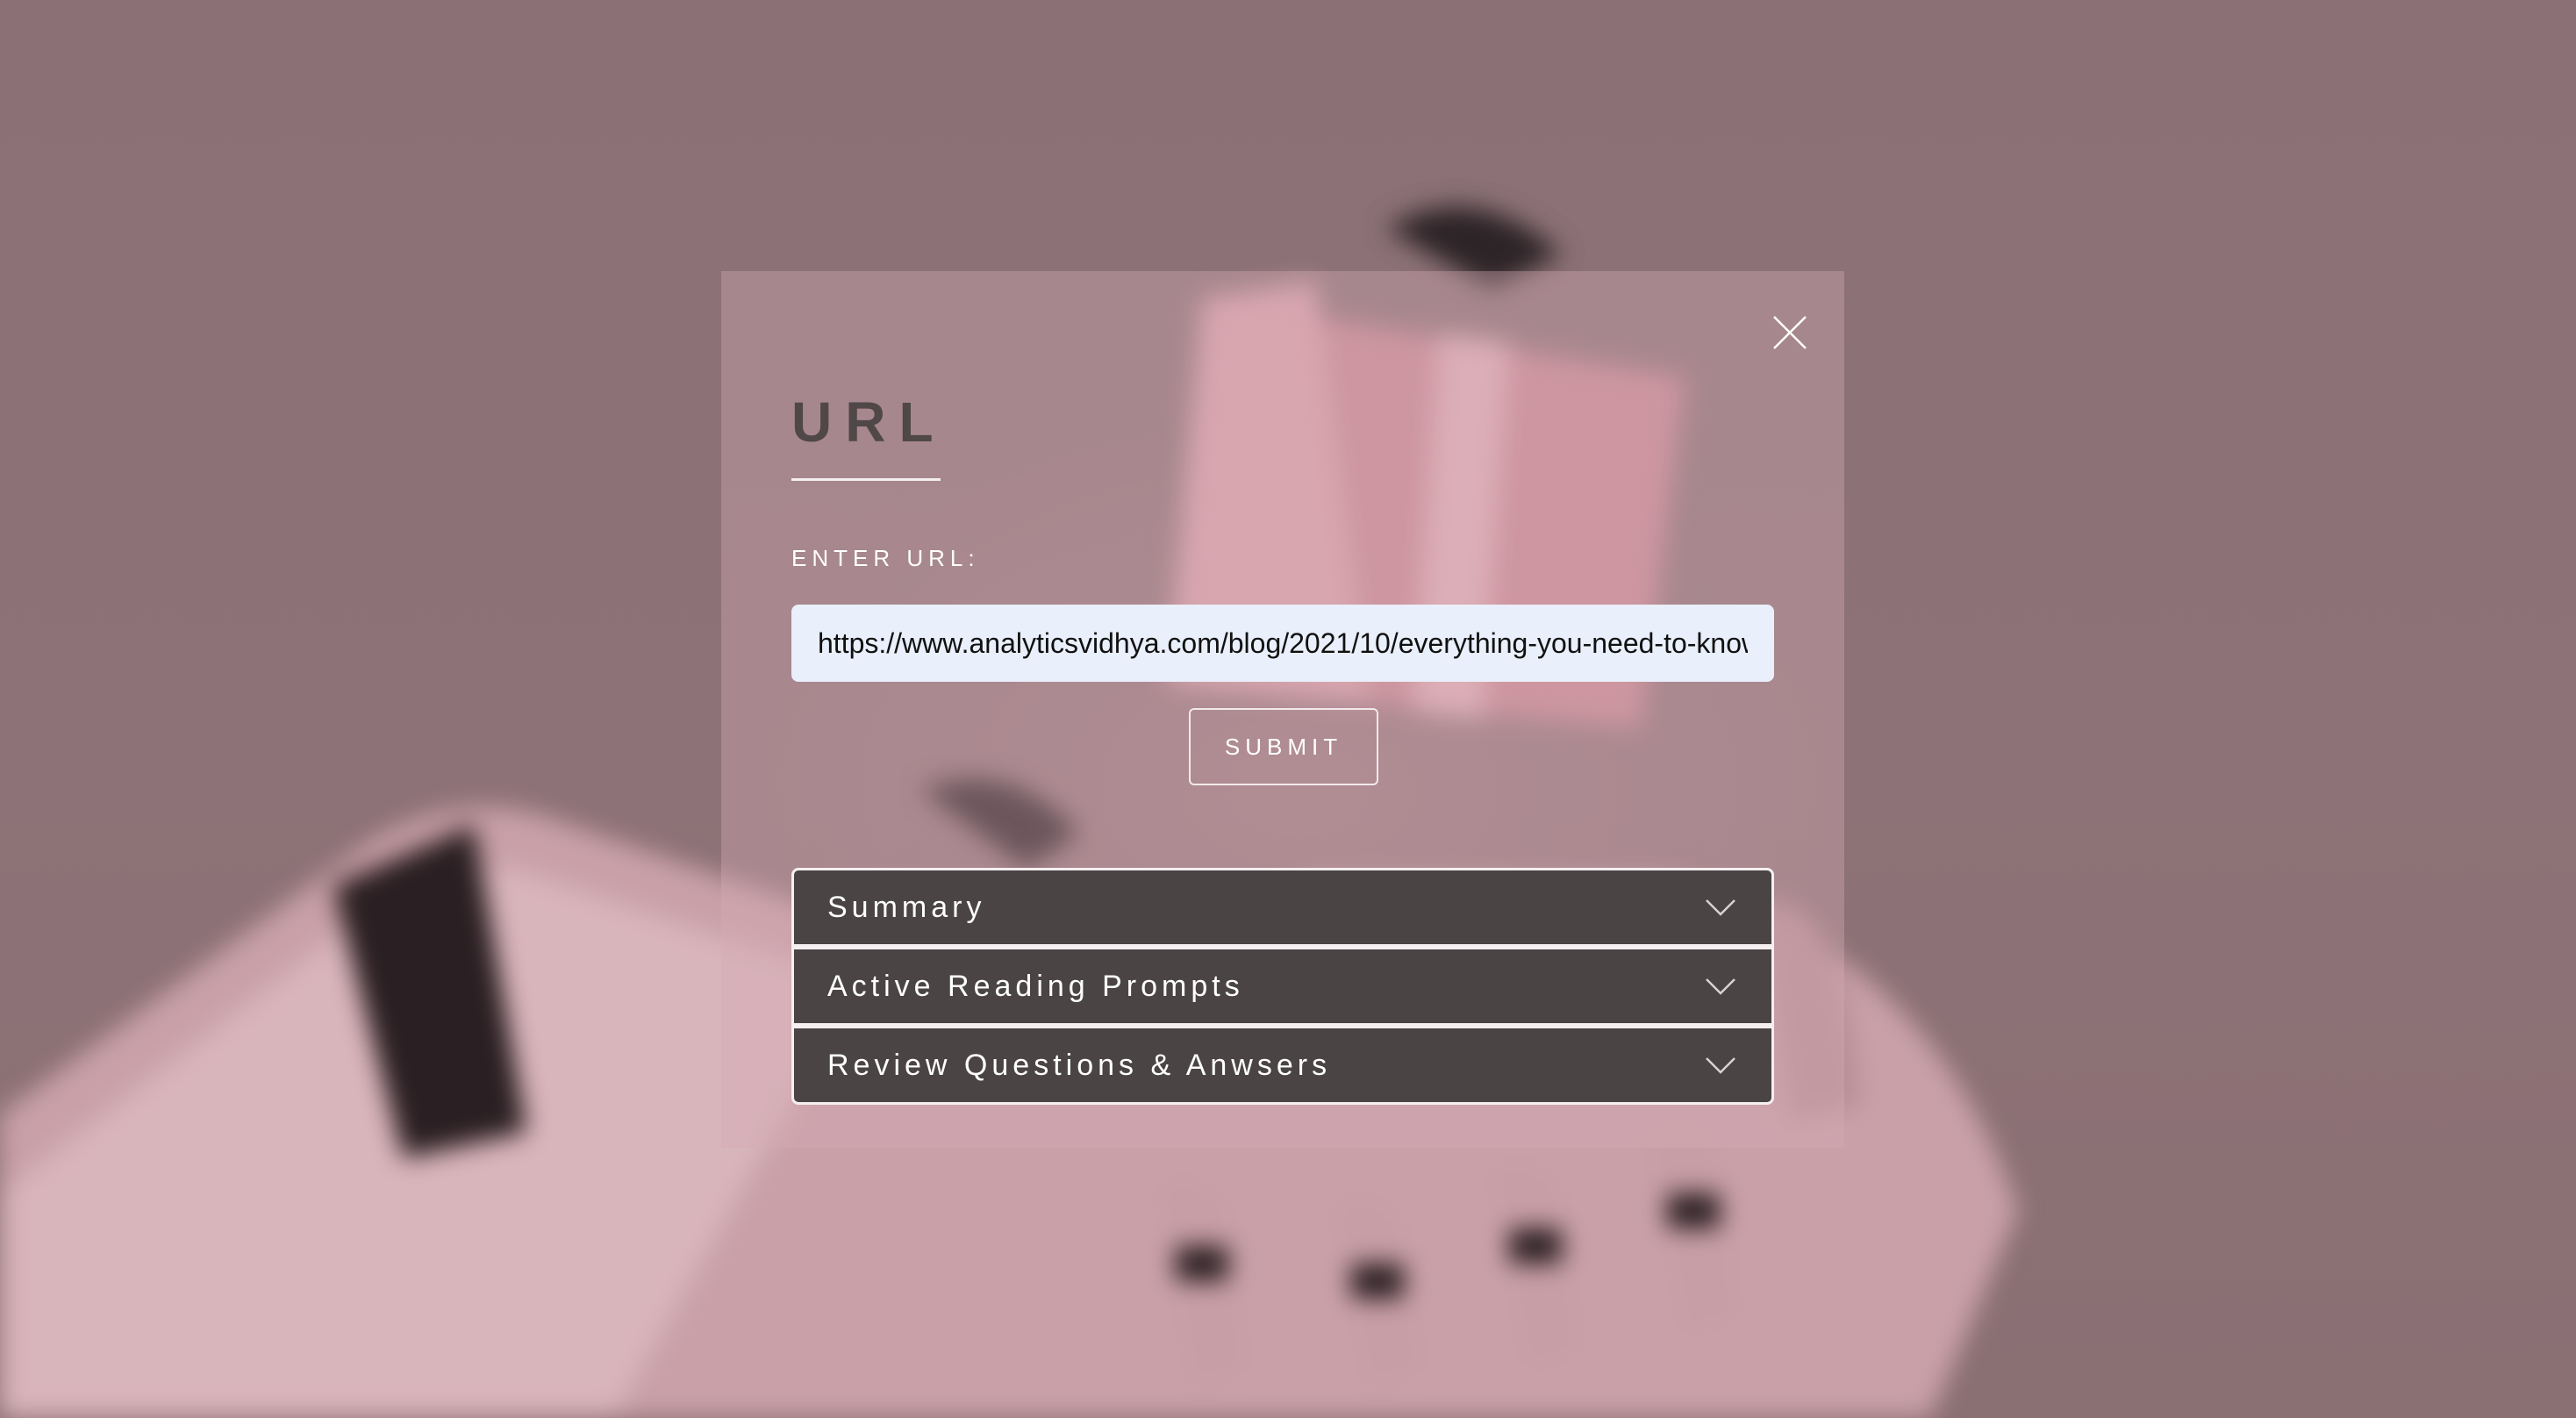 The height and width of the screenshot is (1418, 2576). Describe the element at coordinates (866, 479) in the screenshot. I see `title-underline` at that location.